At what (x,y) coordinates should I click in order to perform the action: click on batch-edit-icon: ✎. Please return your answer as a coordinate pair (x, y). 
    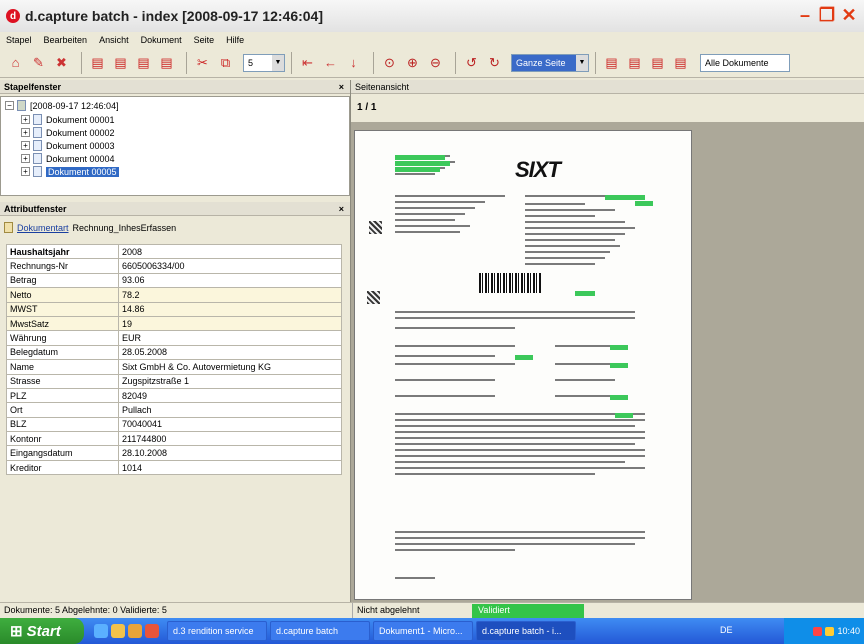
    Looking at the image, I should click on (38, 62).